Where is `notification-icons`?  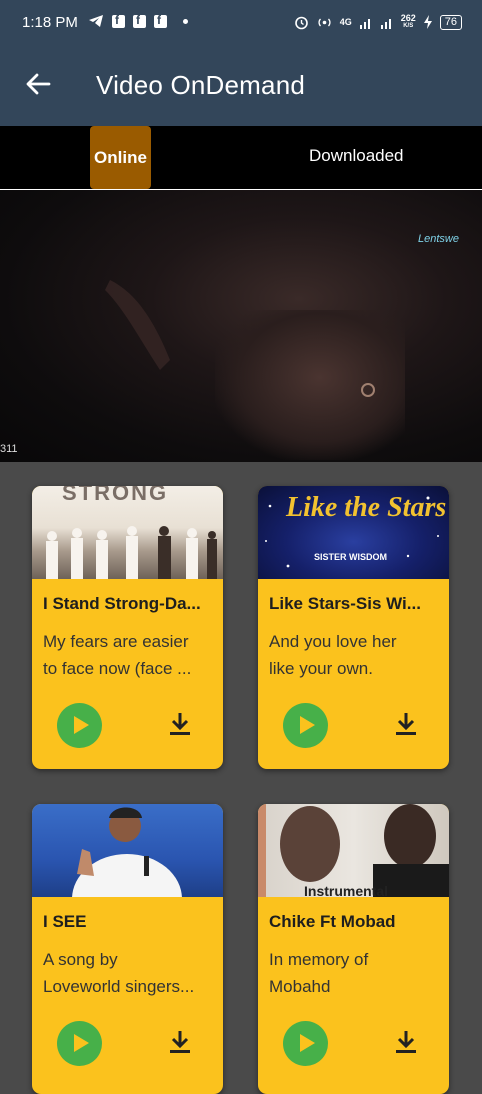
notification-icons is located at coordinates (138, 20).